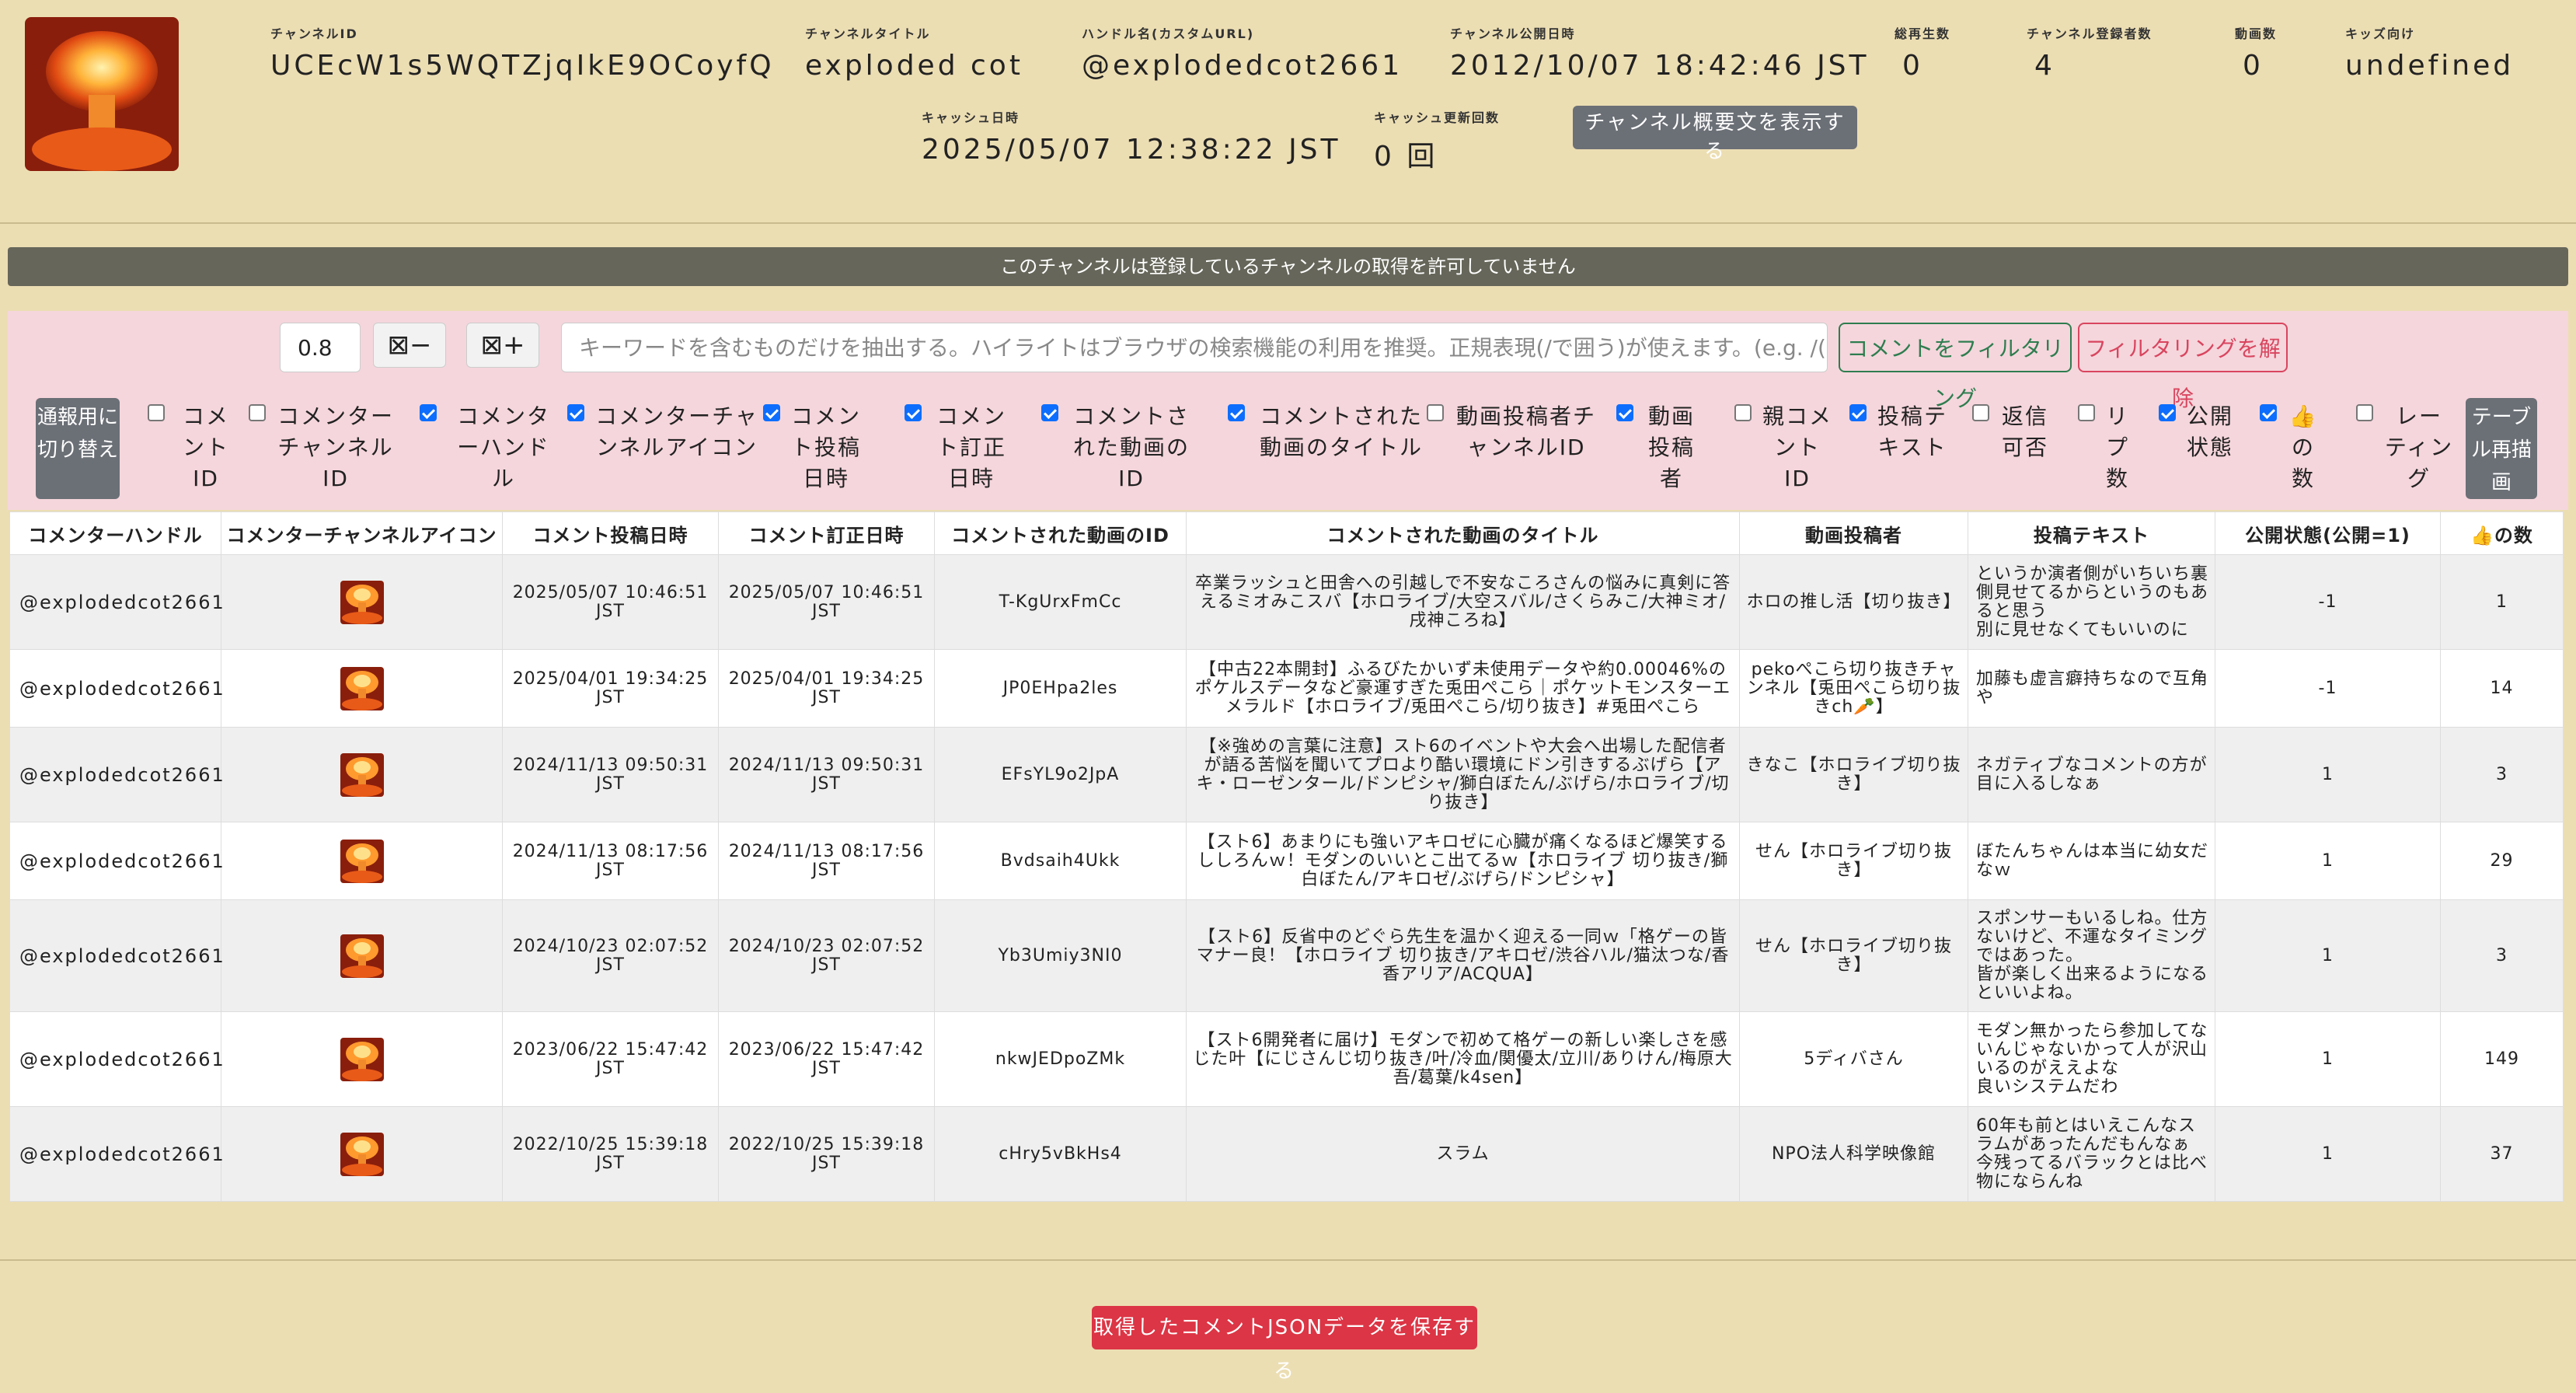  I want to click on column-toggle-label: レーティング, so click(2419, 447).